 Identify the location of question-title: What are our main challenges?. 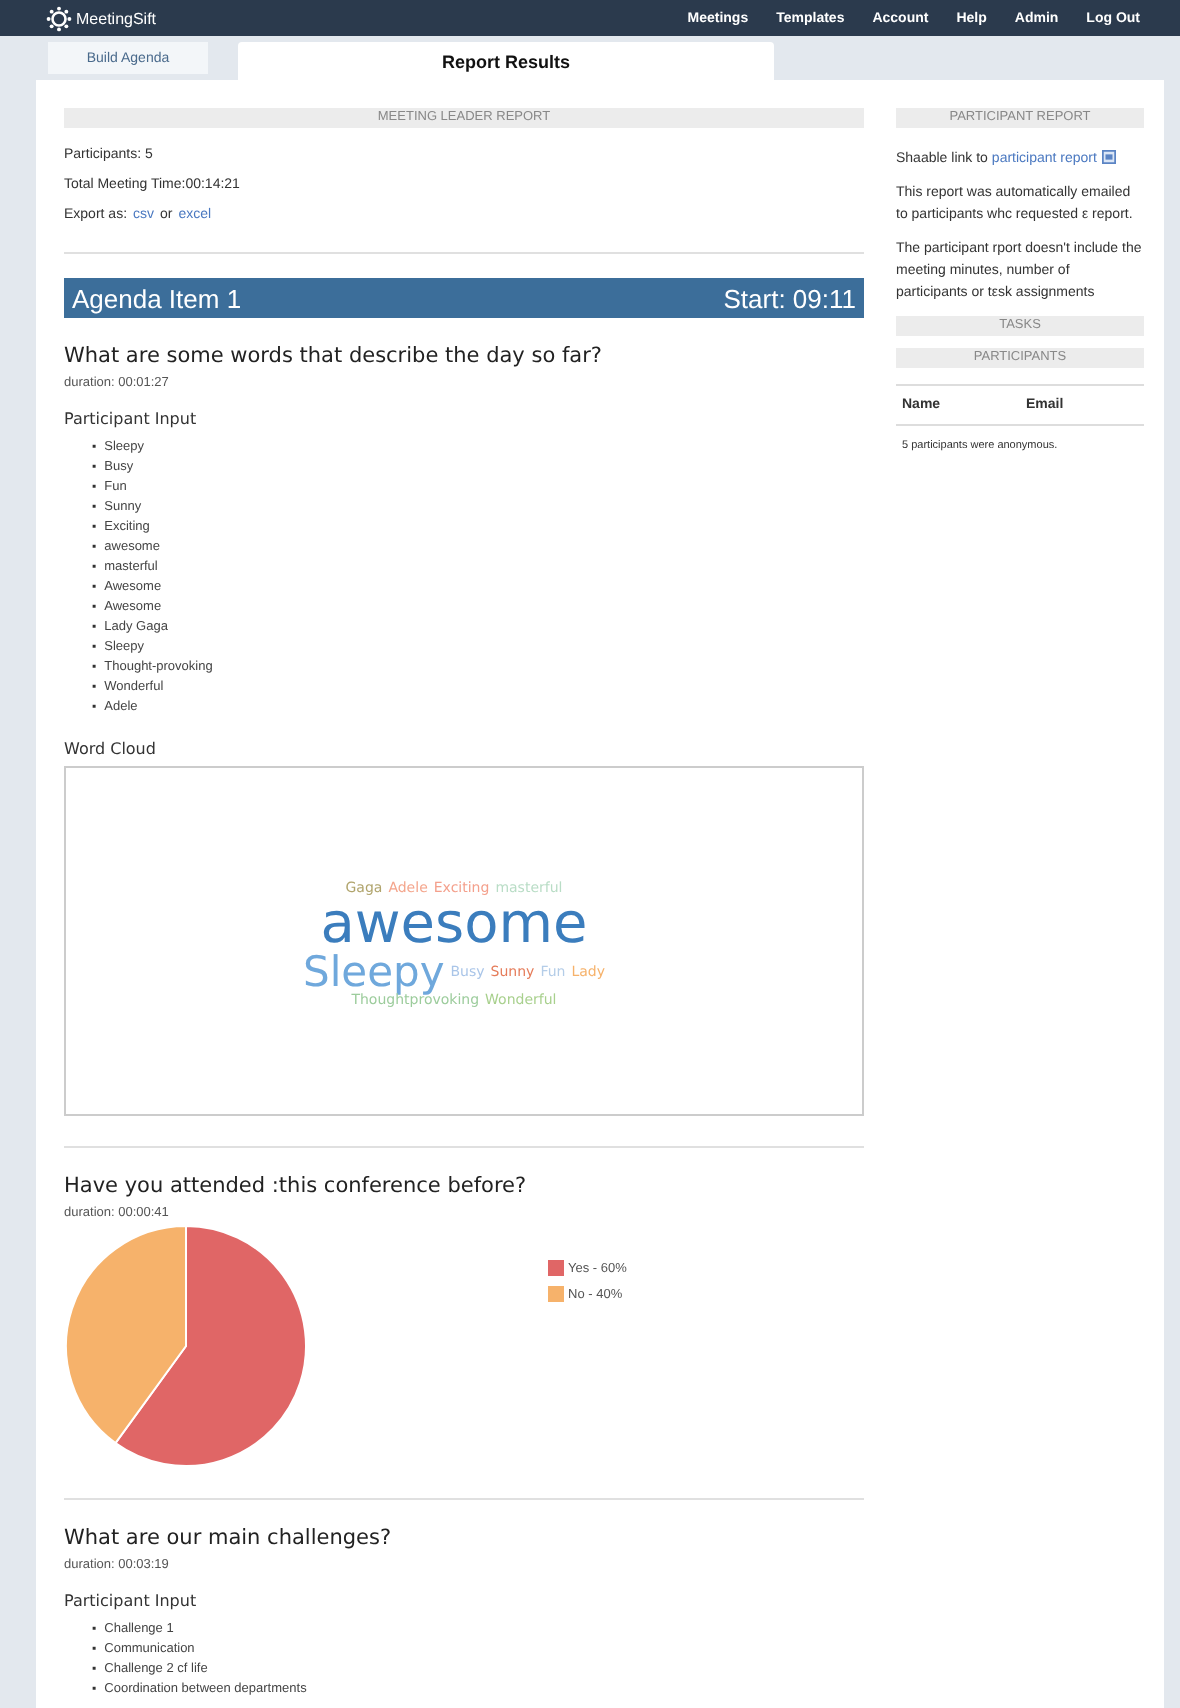
(229, 1538).